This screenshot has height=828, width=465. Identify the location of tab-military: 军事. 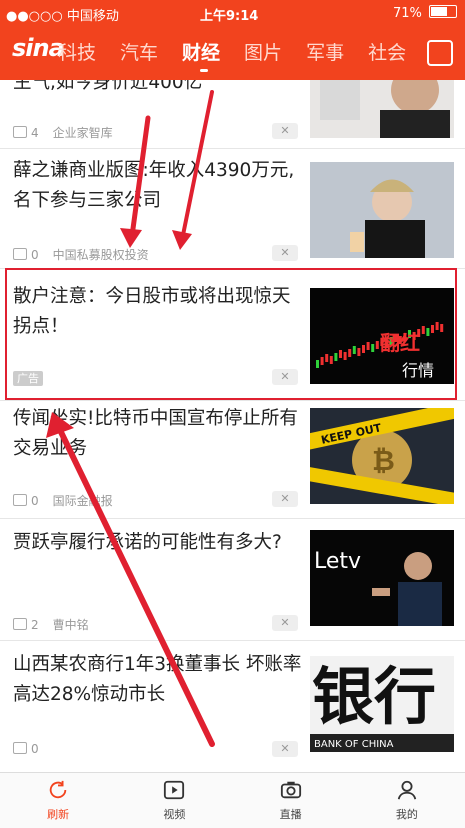
(325, 53).